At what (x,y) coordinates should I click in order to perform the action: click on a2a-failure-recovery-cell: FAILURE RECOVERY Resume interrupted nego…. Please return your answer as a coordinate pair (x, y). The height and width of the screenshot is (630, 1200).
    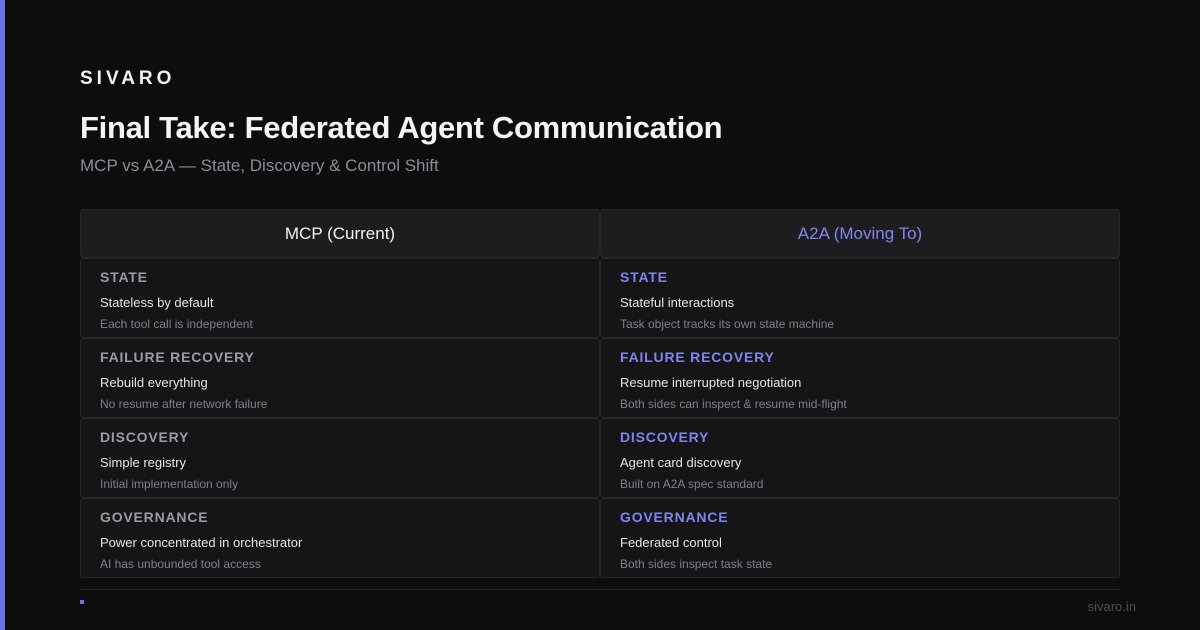
    Looking at the image, I should click on (860, 378).